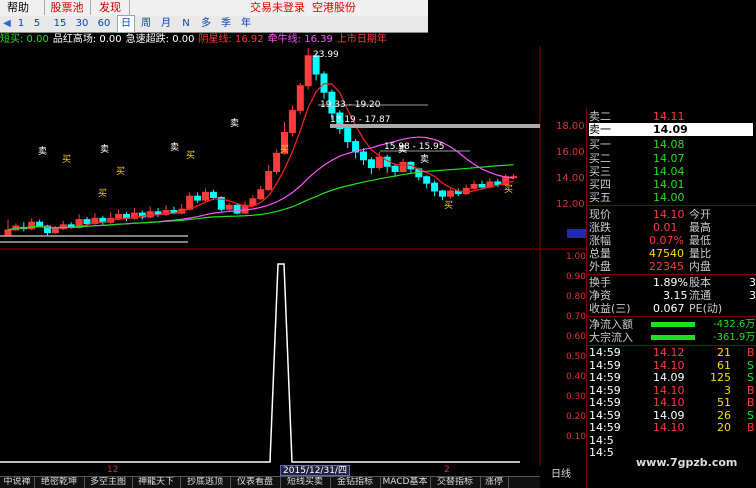 This screenshot has height=488, width=756. I want to click on price-axis-16: 16.00, so click(570, 152).